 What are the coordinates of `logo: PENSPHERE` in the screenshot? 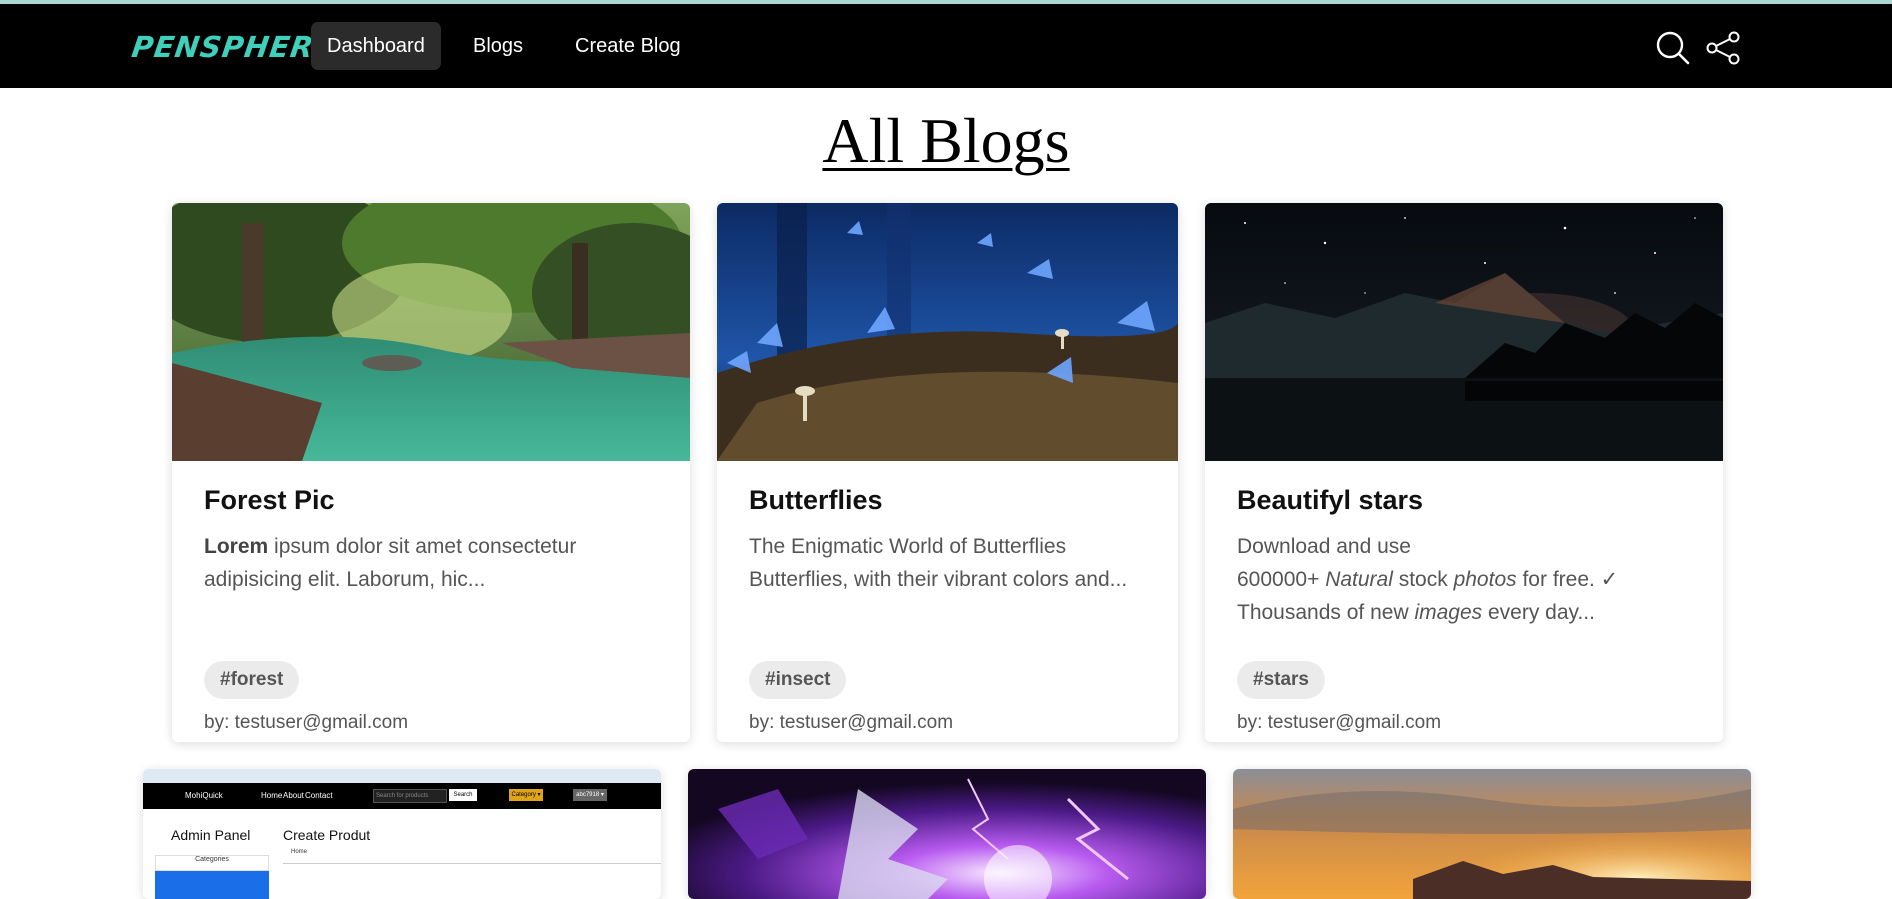 It's located at (233, 47).